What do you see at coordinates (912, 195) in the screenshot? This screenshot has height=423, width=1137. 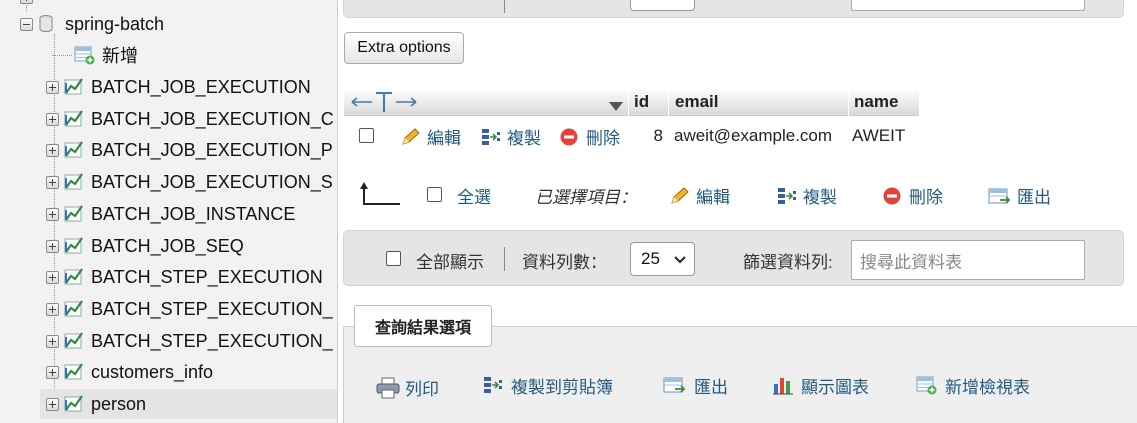 I see `selected-delete-button: 刪除` at bounding box center [912, 195].